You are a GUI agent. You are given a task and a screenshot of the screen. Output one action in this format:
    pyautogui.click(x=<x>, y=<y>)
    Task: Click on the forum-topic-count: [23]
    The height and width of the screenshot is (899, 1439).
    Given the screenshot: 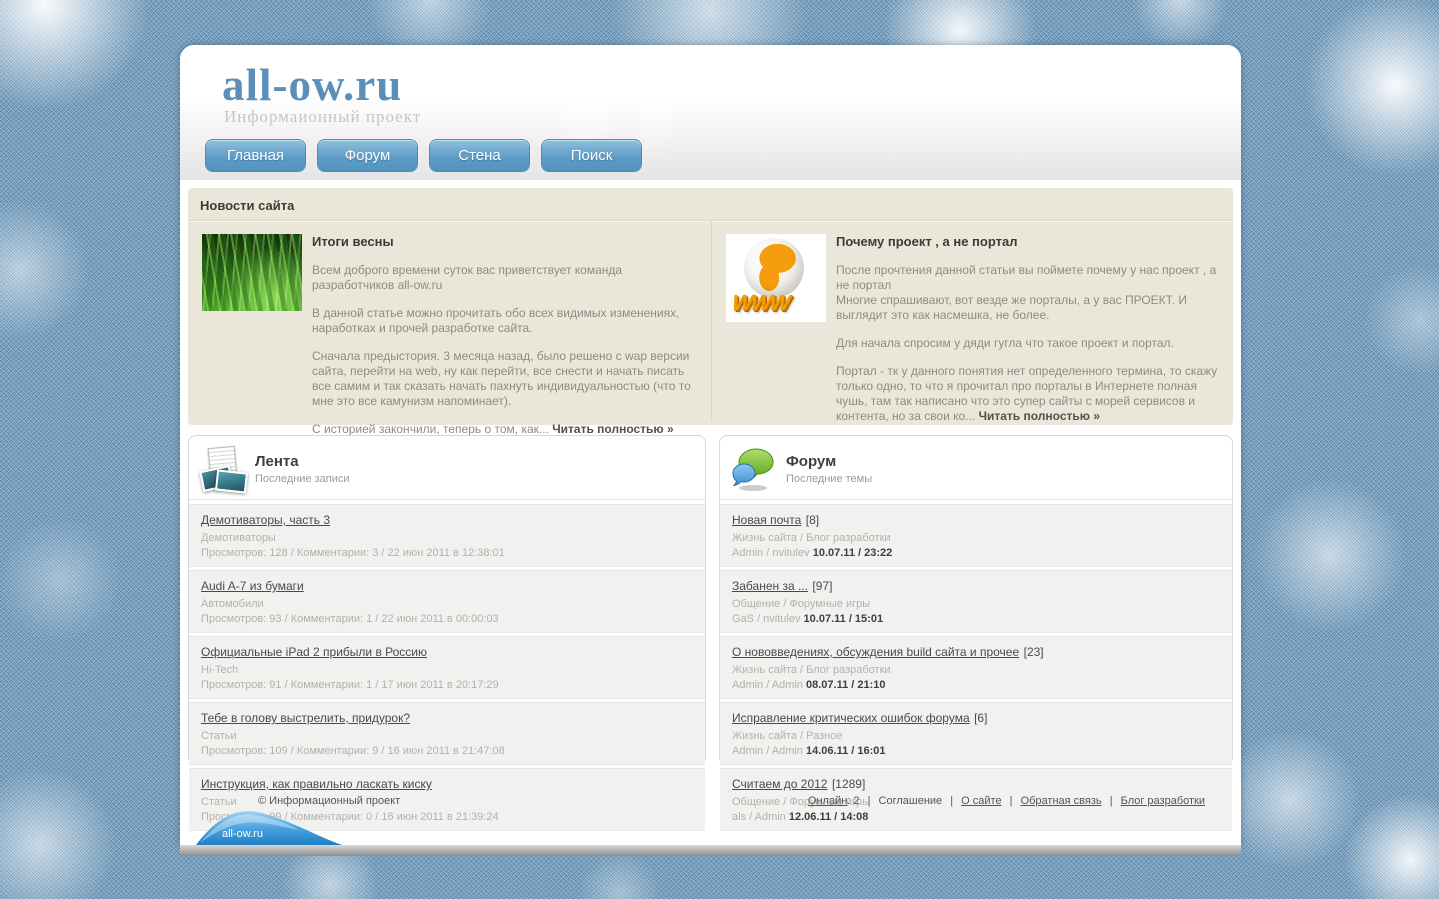 What is the action you would take?
    pyautogui.click(x=1033, y=652)
    